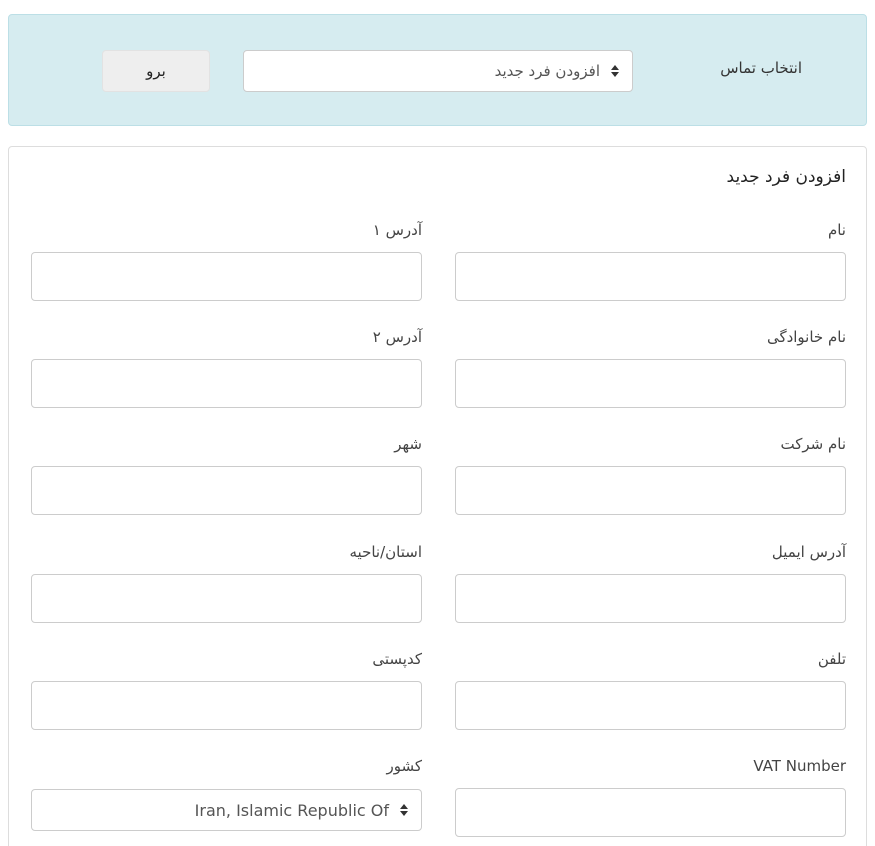 The height and width of the screenshot is (846, 875). I want to click on phone-label: تلفن, so click(831, 659).